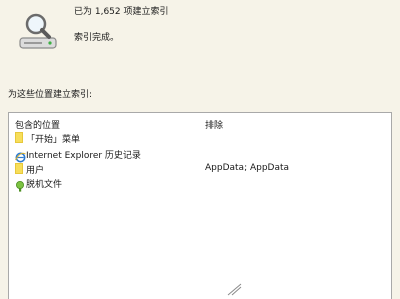 Image resolution: width=400 pixels, height=299 pixels. I want to click on location-name: 脱机文件, so click(44, 185).